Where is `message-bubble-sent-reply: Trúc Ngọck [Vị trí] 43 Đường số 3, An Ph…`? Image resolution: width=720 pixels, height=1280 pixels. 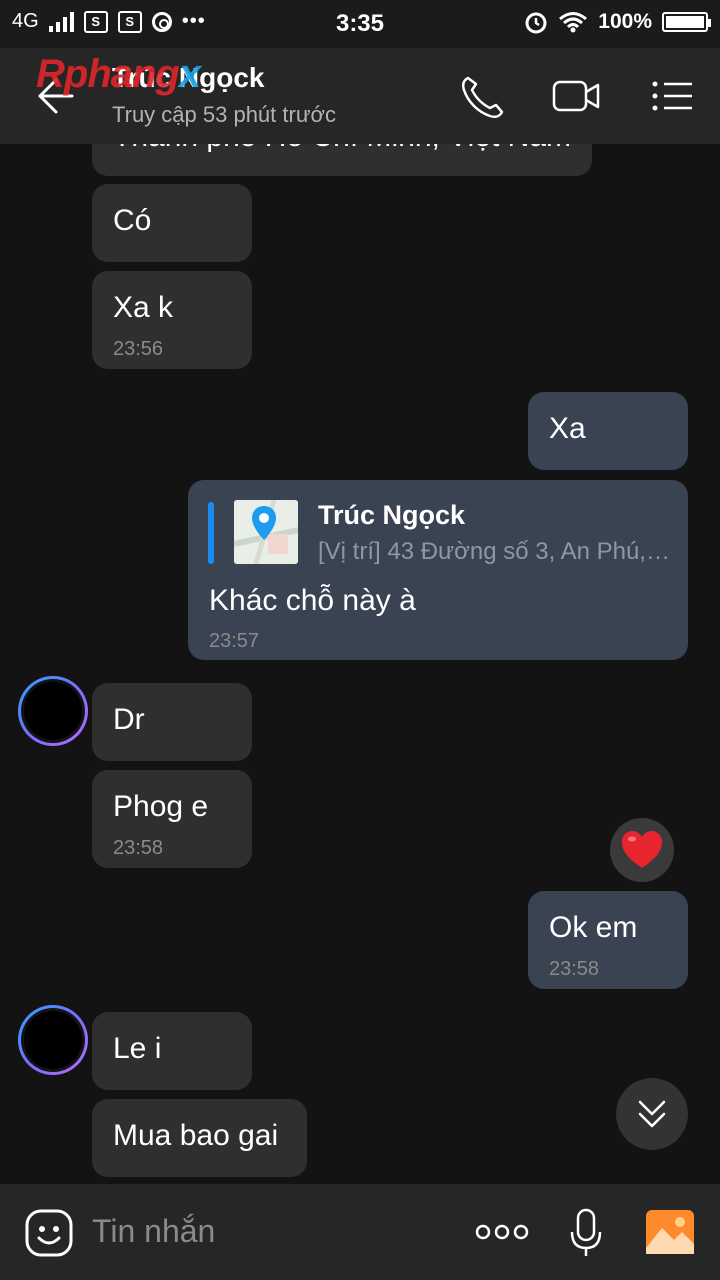
message-bubble-sent-reply: Trúc Ngọck [Vị trí] 43 Đường số 3, An Ph… is located at coordinates (438, 570).